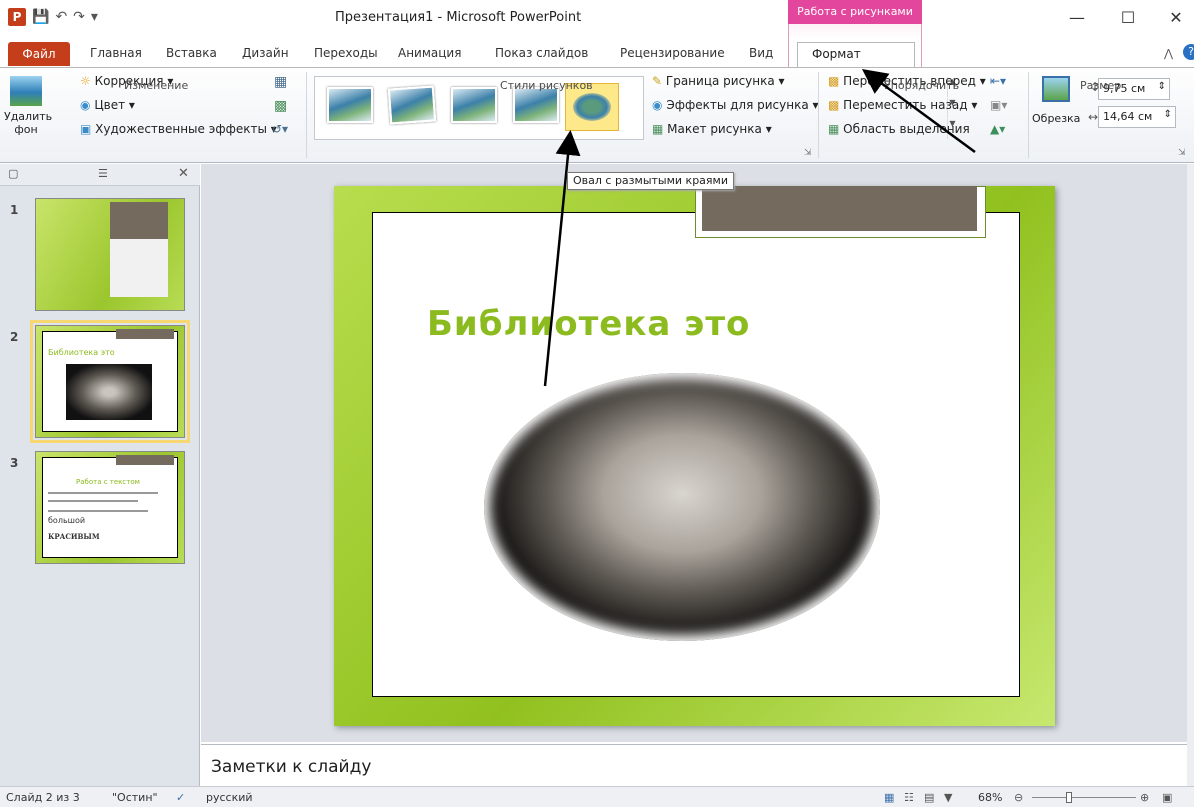 This screenshot has width=1194, height=807. What do you see at coordinates (1182, 153) in the screenshot?
I see `size-dialog-launcher-icon: ⇲` at bounding box center [1182, 153].